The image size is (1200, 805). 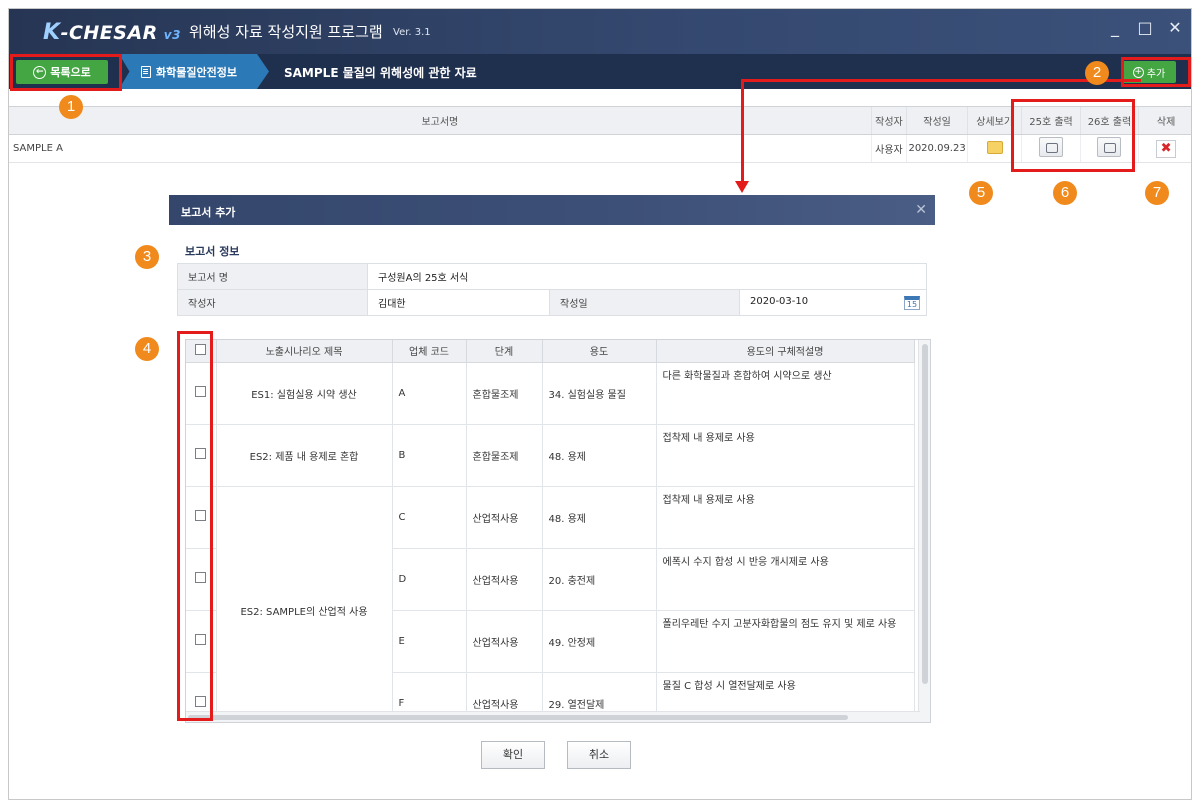 I want to click on date-field: 2020-03-10 15, so click(x=833, y=302).